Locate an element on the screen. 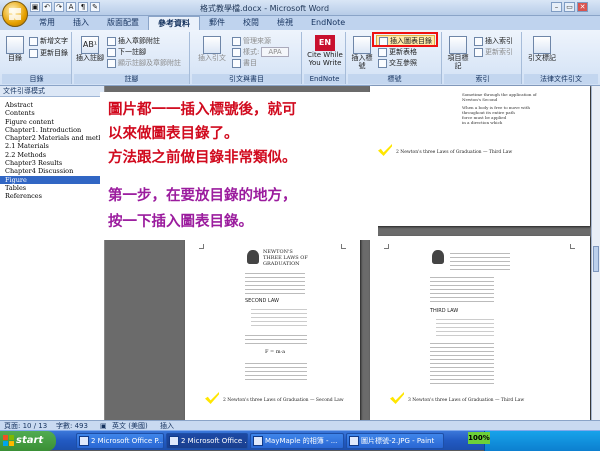 The image size is (600, 451). maximize-button: ▭ is located at coordinates (569, 7).